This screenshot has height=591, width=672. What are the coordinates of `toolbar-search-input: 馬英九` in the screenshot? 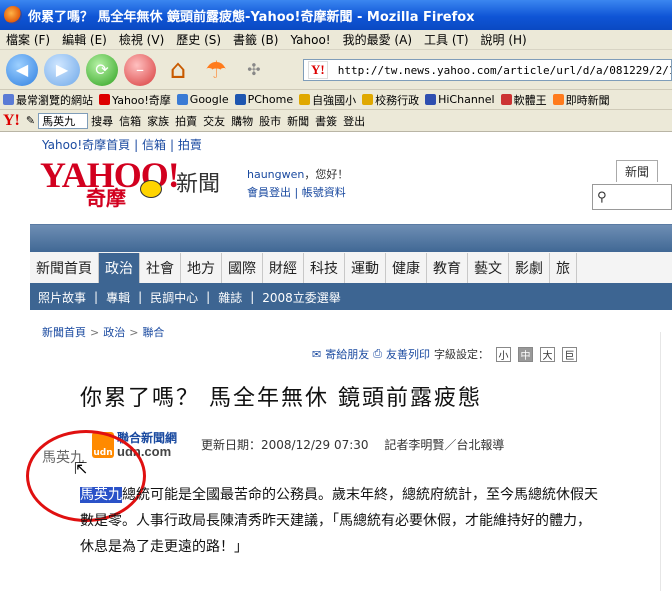 It's located at (63, 120).